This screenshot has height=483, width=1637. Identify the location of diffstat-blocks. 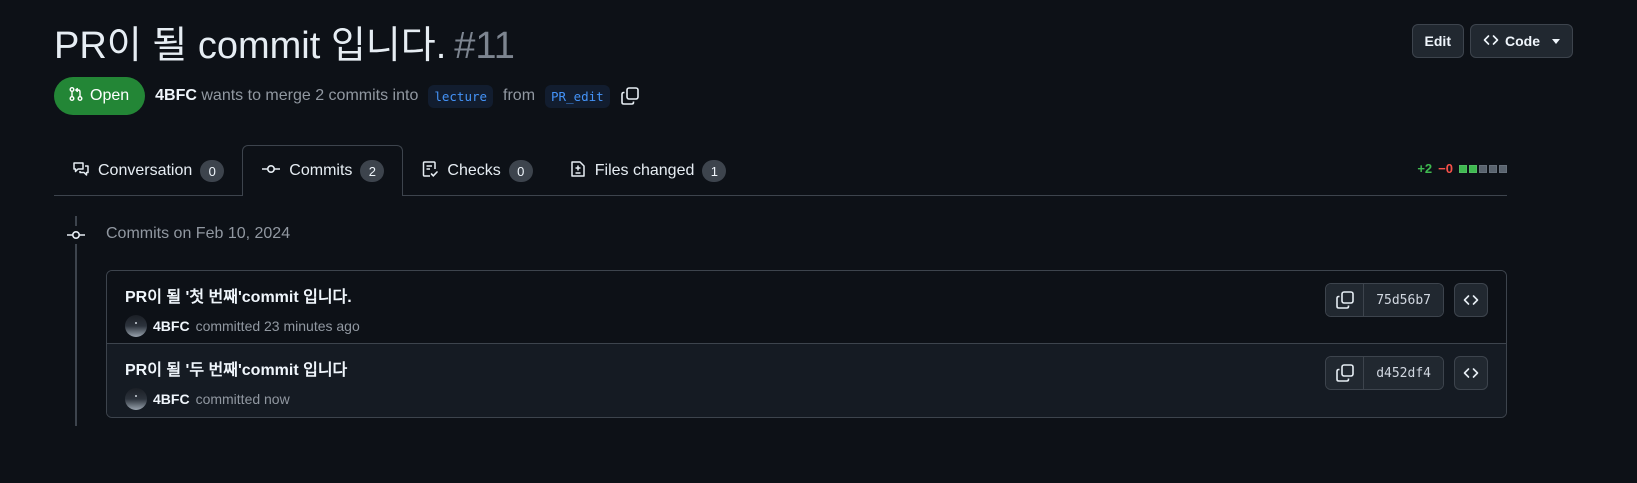
(1483, 168).